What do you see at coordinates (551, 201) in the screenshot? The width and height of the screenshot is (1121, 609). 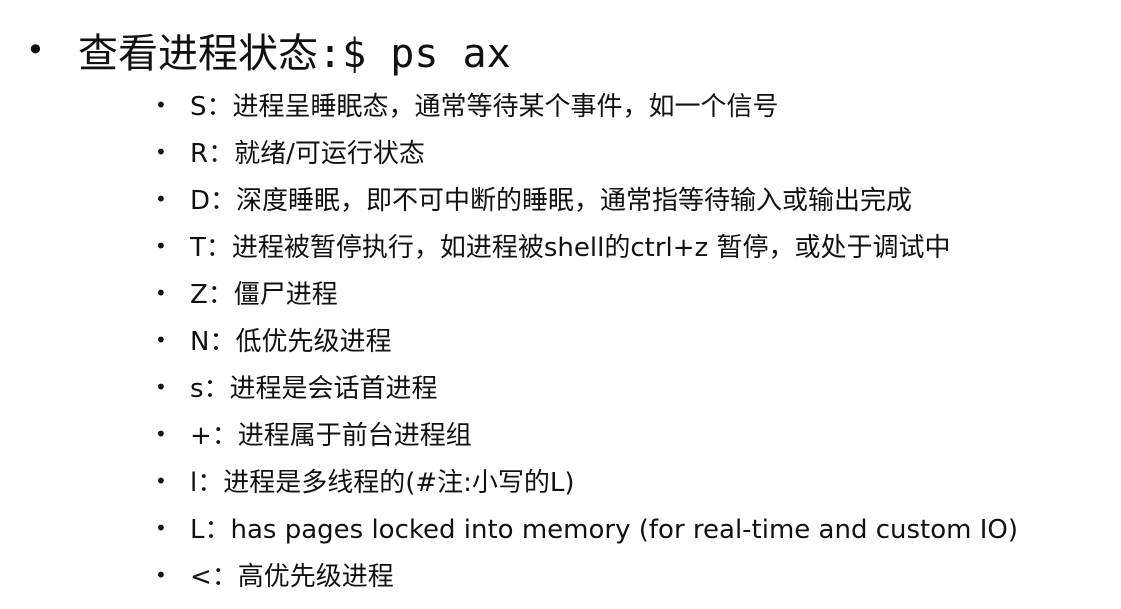 I see `status-item-text: D：深度睡眠，即不可中断的睡眠，通常指等待输入或输出完成` at bounding box center [551, 201].